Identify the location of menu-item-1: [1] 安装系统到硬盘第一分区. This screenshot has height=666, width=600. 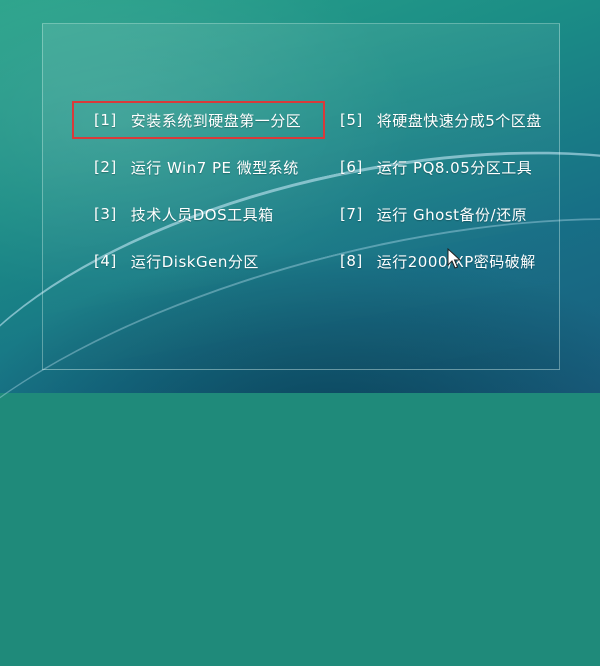
(198, 120).